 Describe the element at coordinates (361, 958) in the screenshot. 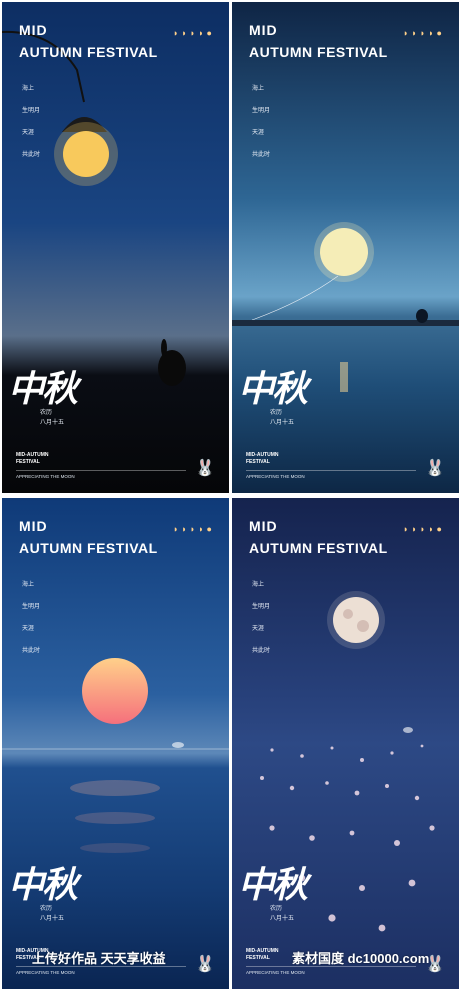

I see `watermark-right: 素材国度 dc10000.com` at that location.